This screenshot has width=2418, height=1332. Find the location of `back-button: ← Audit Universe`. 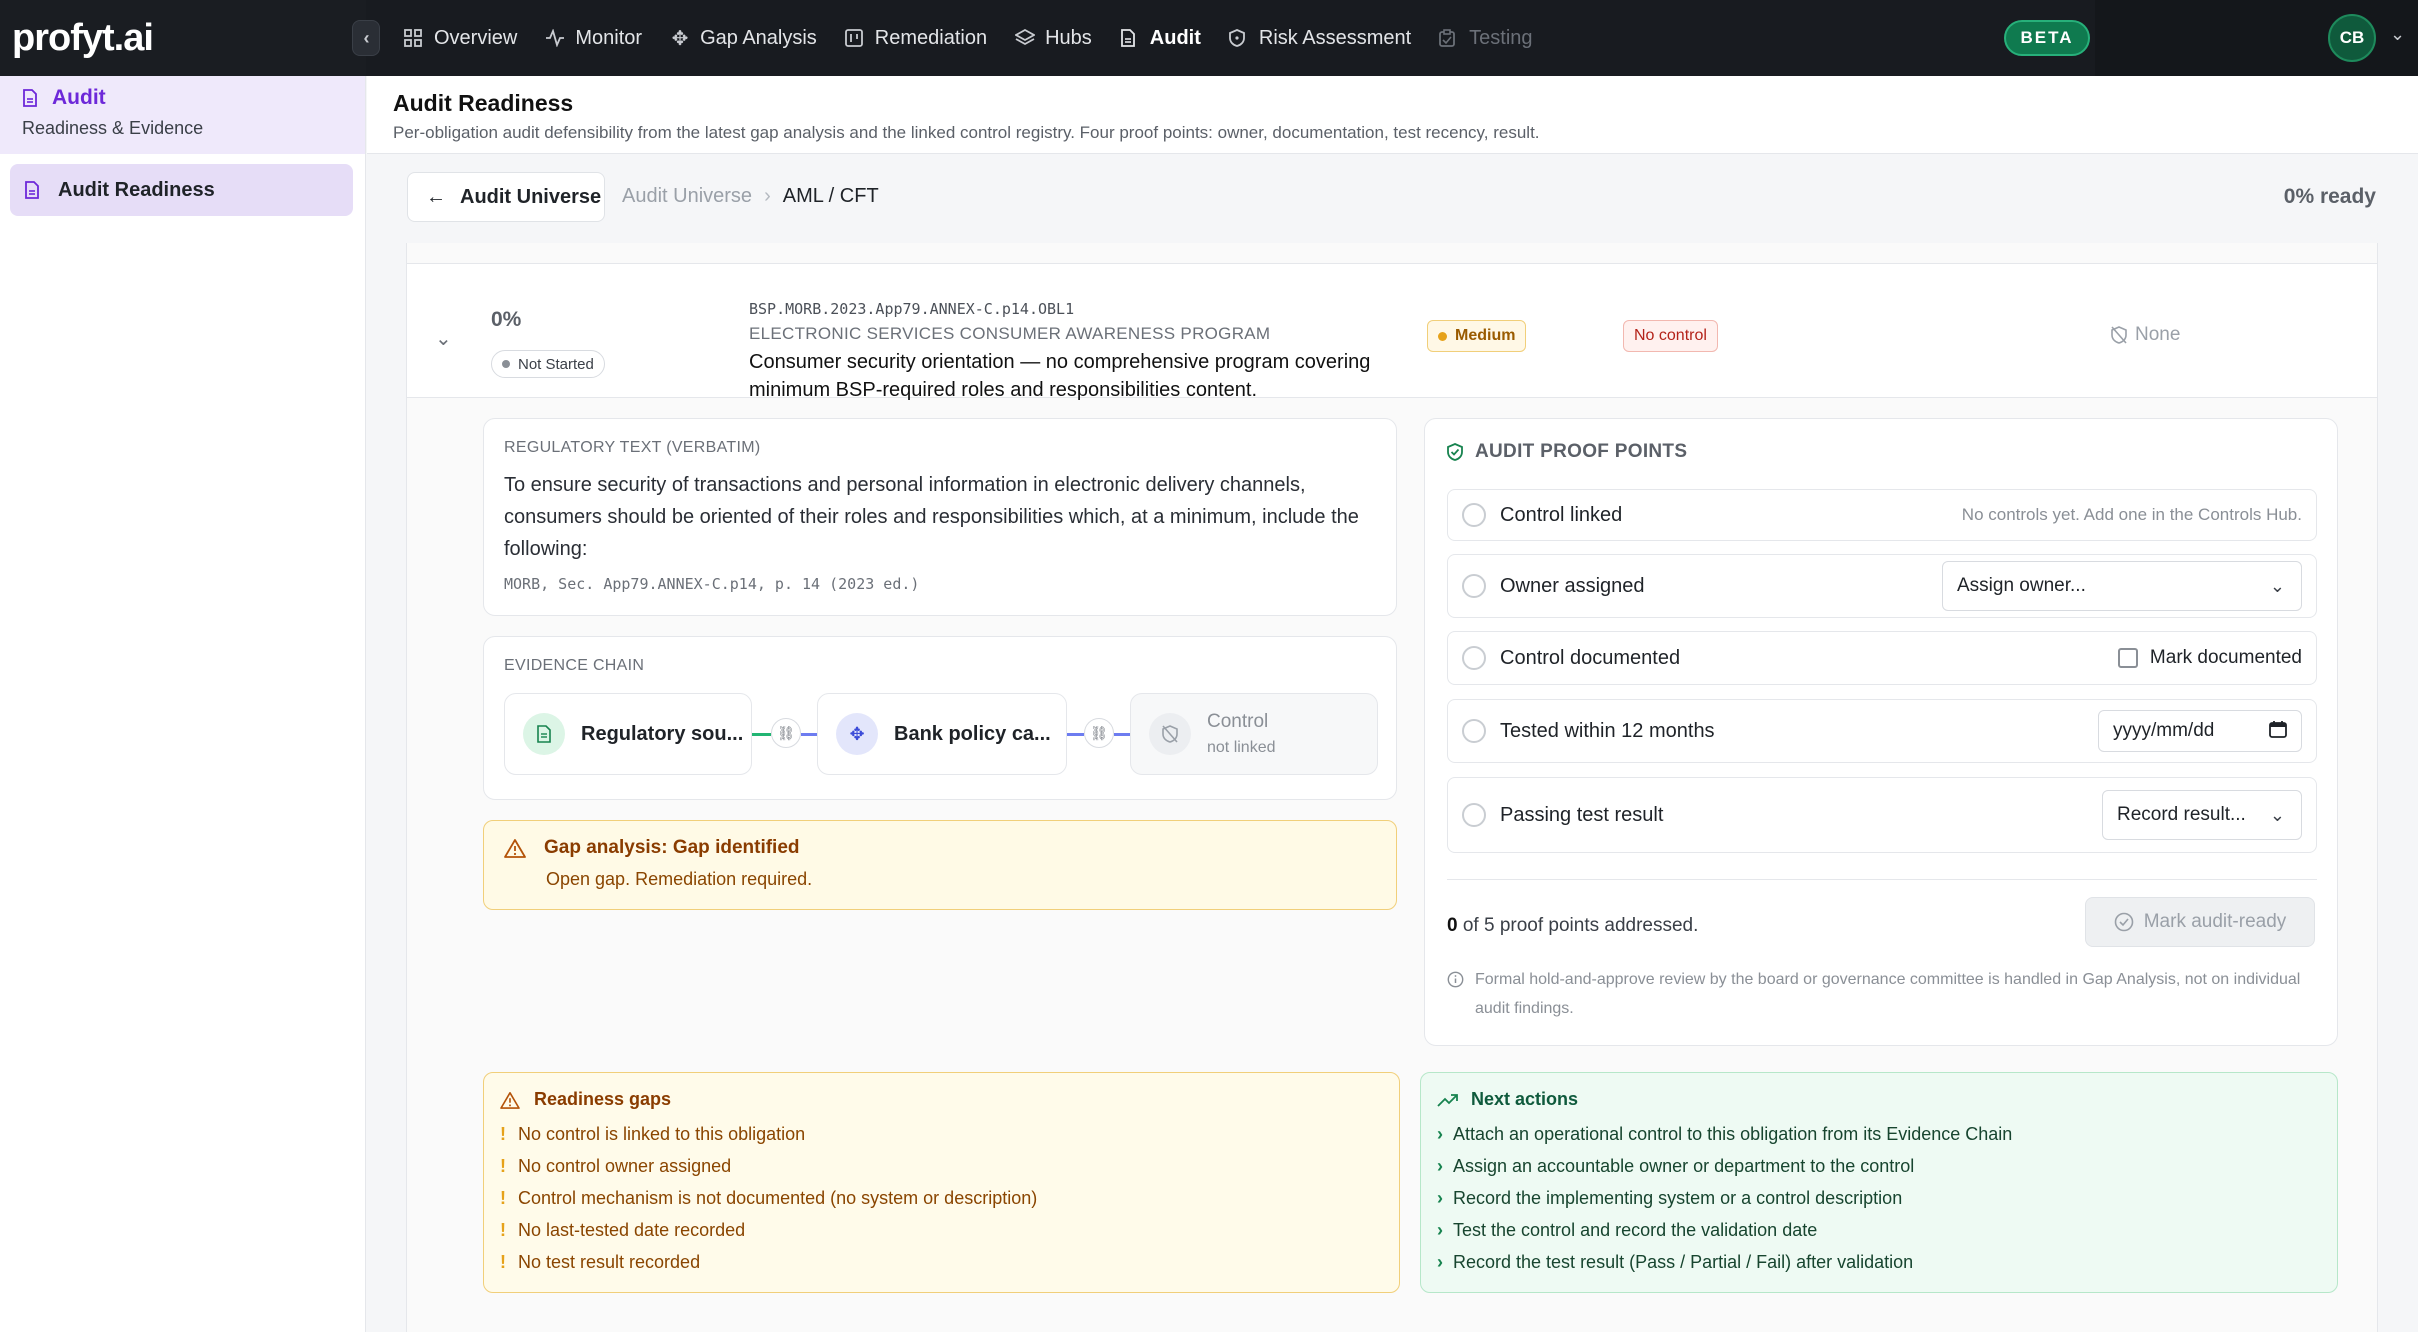

back-button: ← Audit Universe is located at coordinates (506, 197).